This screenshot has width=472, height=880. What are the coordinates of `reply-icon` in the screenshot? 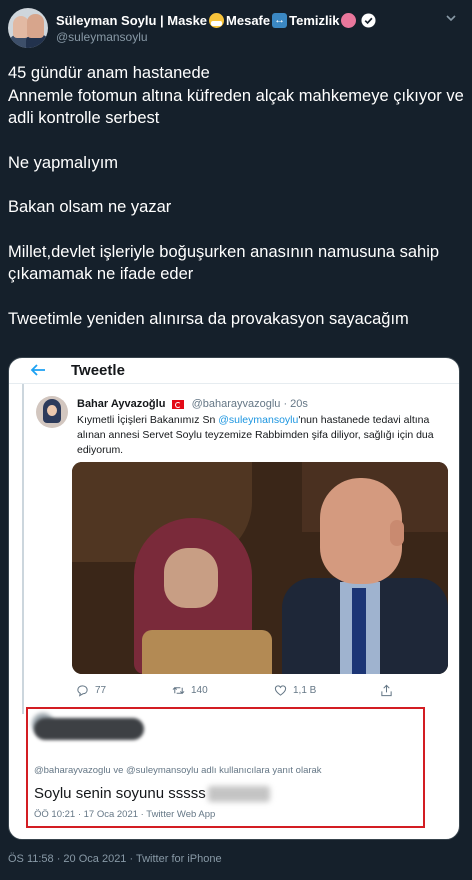 It's located at (82, 691).